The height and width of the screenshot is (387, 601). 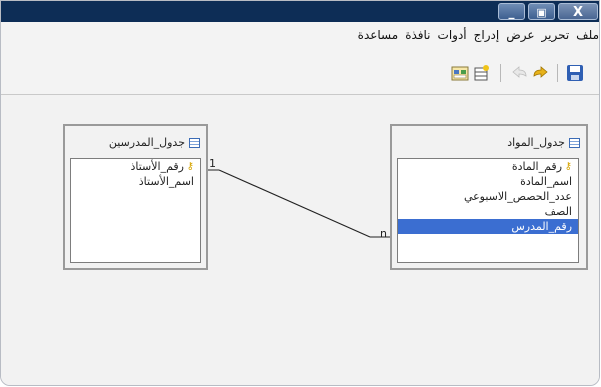 What do you see at coordinates (578, 11) in the screenshot?
I see `close-button: X` at bounding box center [578, 11].